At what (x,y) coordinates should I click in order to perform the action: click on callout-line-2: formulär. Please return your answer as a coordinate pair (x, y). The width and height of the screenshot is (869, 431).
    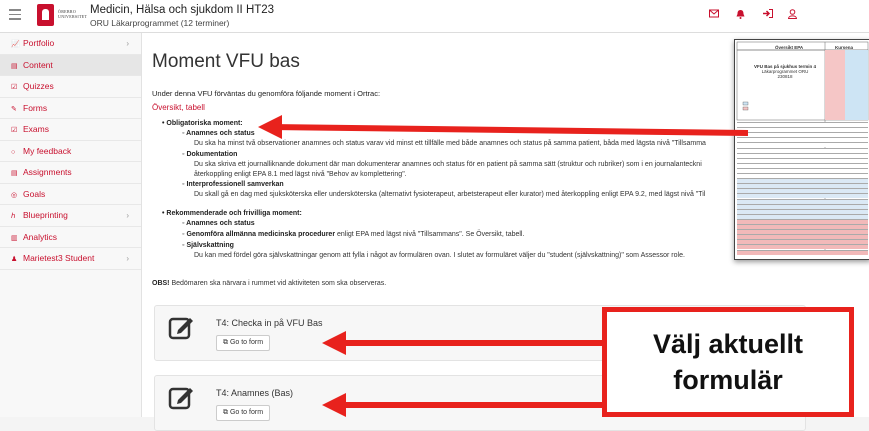
    Looking at the image, I should click on (728, 380).